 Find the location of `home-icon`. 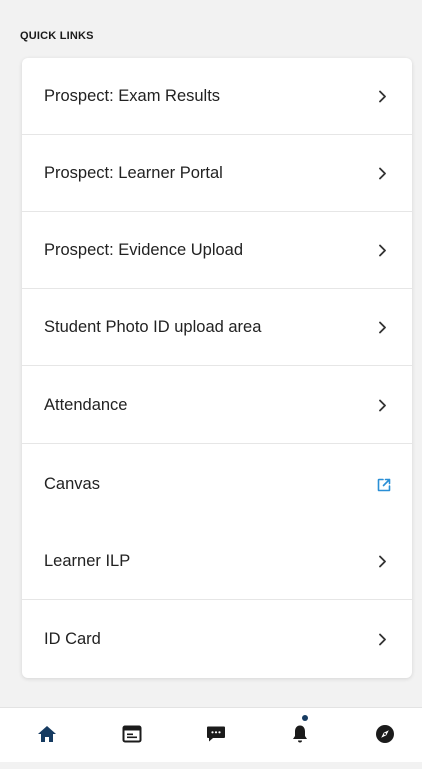

home-icon is located at coordinates (47, 734).